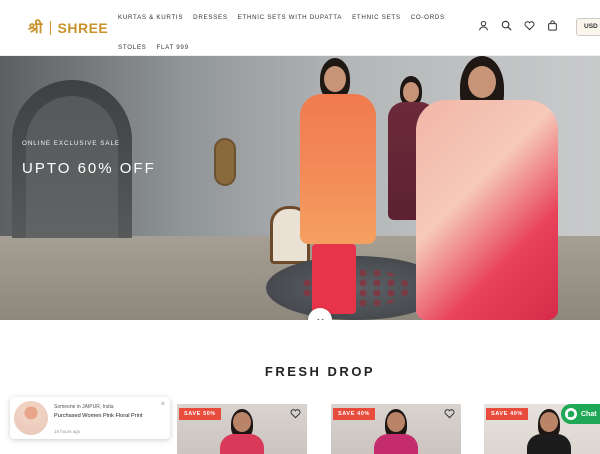 This screenshot has width=600, height=454. What do you see at coordinates (506, 25) in the screenshot?
I see `search-icon` at bounding box center [506, 25].